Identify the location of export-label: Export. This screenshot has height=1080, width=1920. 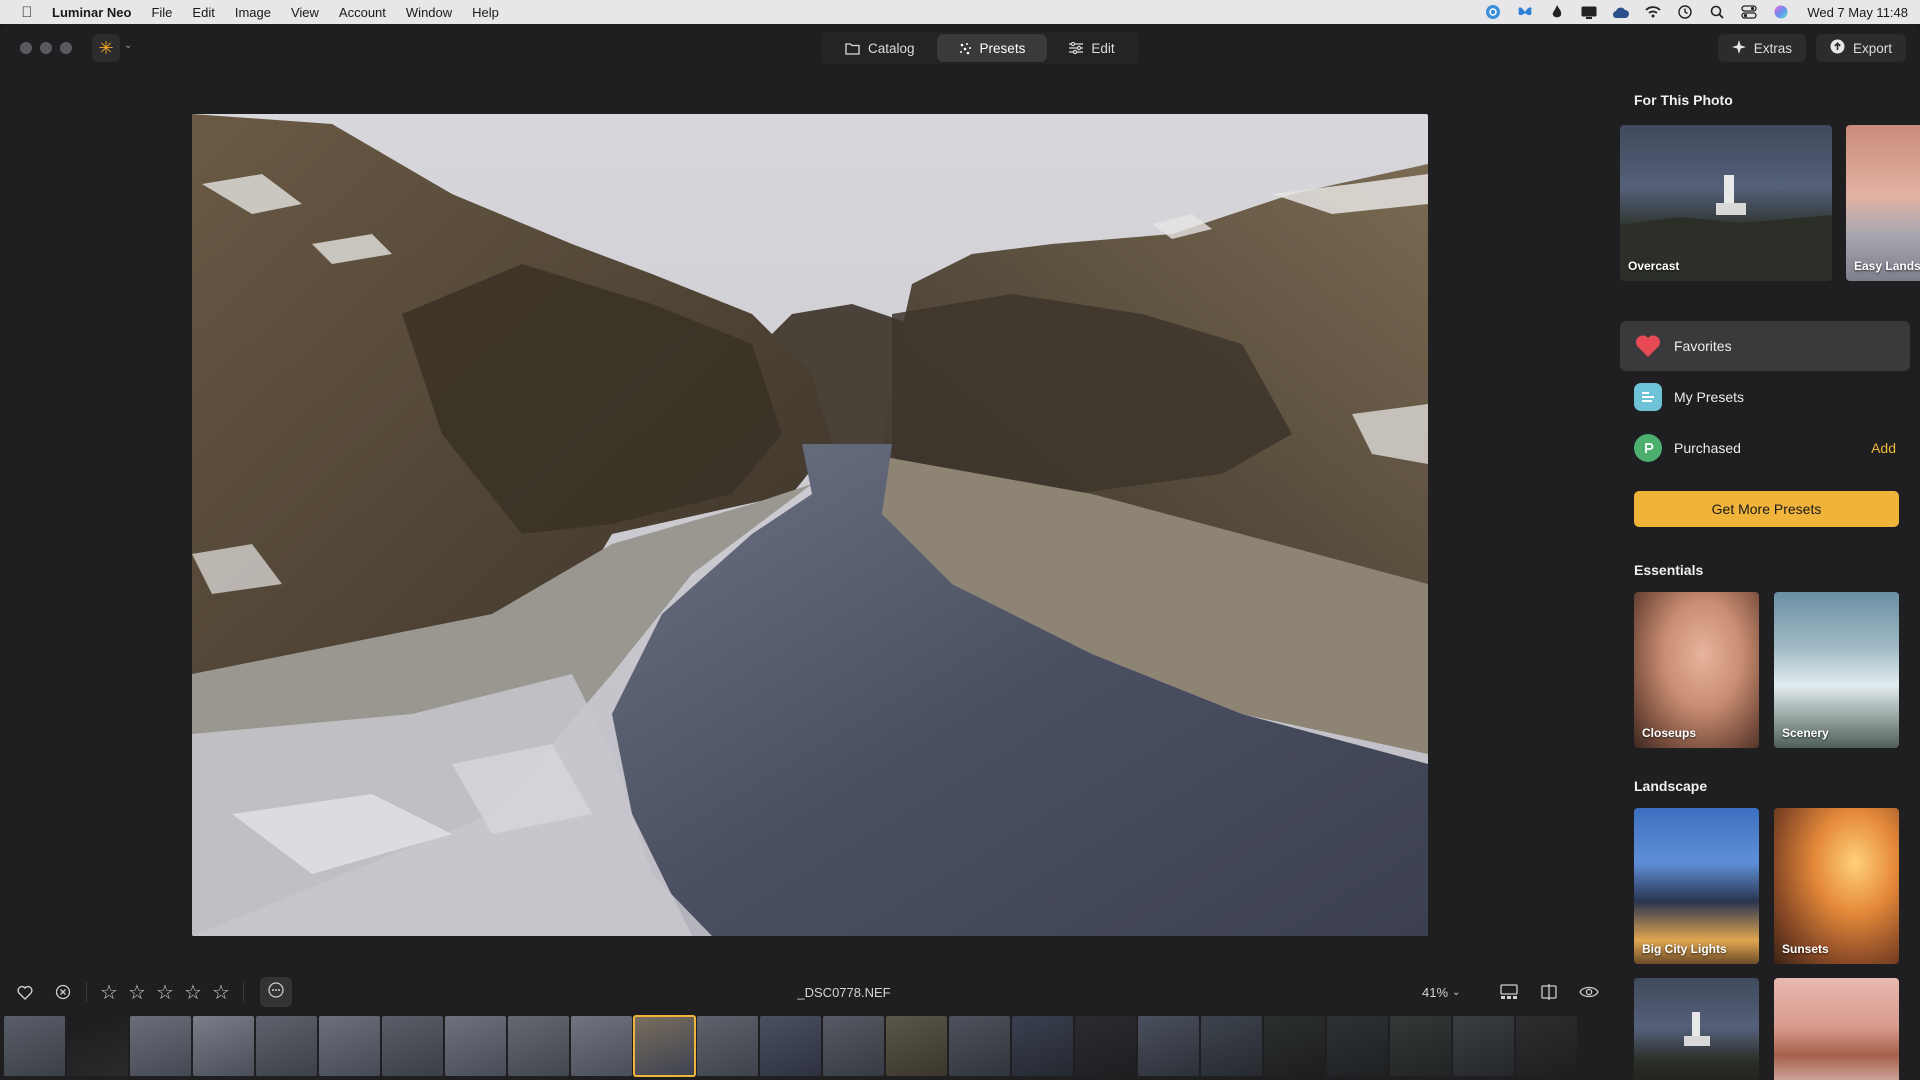
(1872, 48).